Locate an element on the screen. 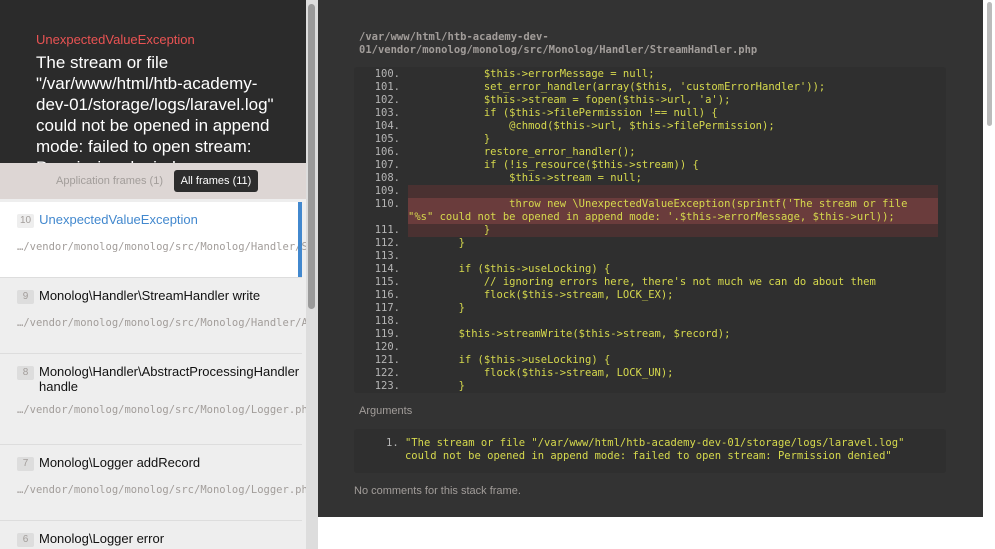 Image resolution: width=995 pixels, height=549 pixels. frame-index: 10 is located at coordinates (26, 221).